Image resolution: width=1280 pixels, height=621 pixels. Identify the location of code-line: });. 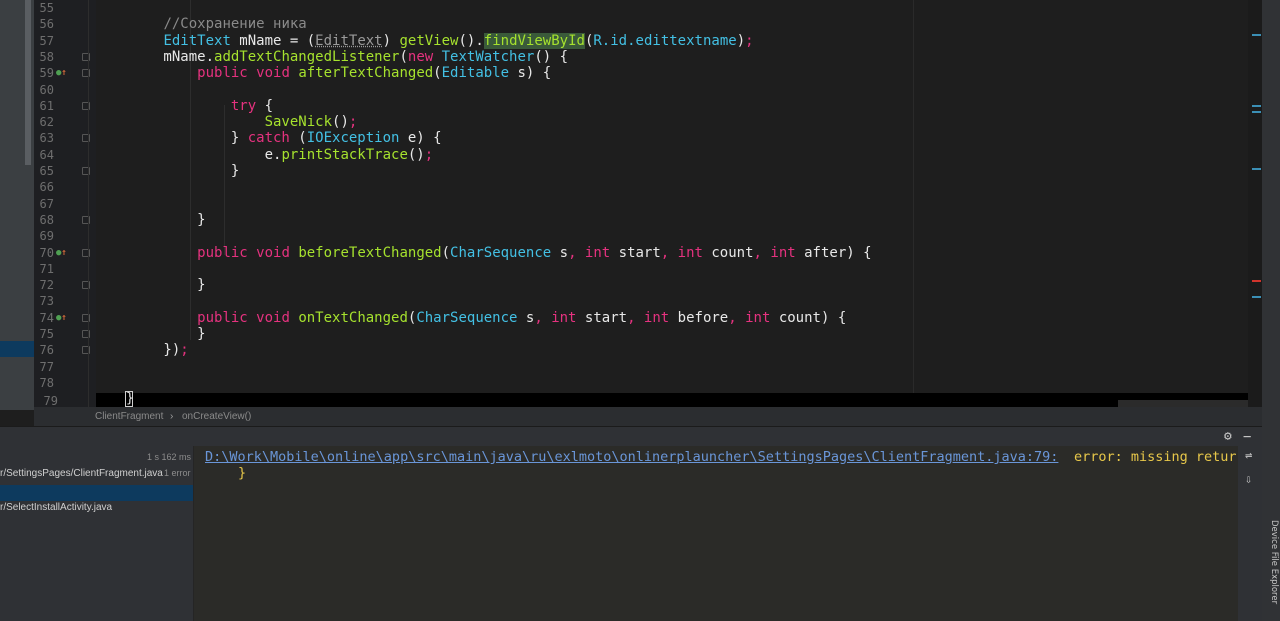
(142, 350).